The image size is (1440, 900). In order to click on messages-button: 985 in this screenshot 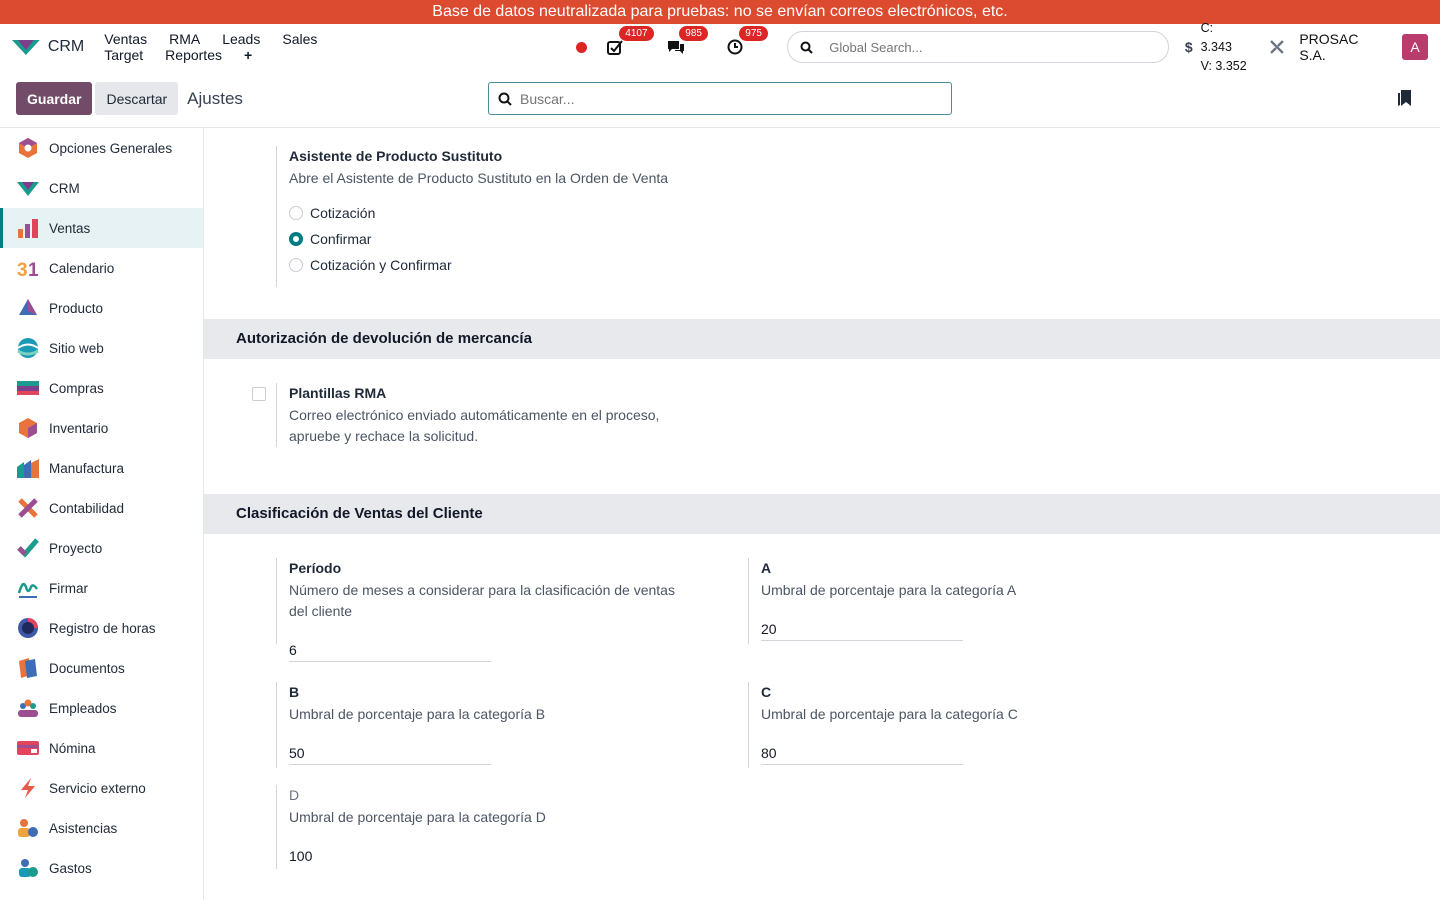, I will do `click(687, 42)`.